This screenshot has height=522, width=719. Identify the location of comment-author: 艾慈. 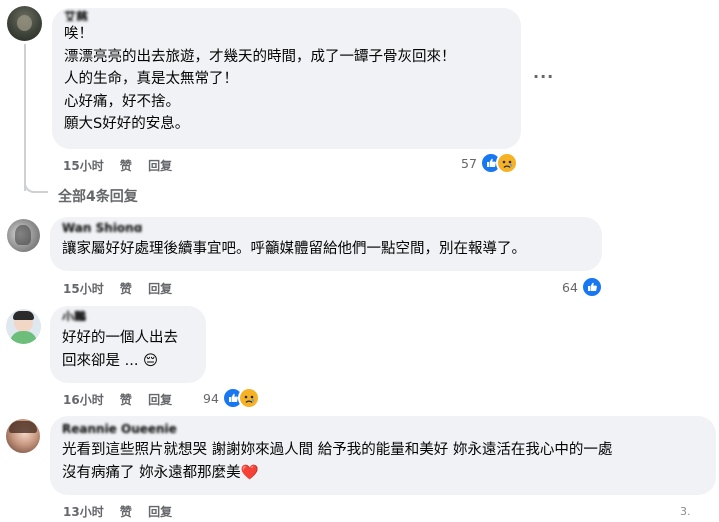
(286, 15).